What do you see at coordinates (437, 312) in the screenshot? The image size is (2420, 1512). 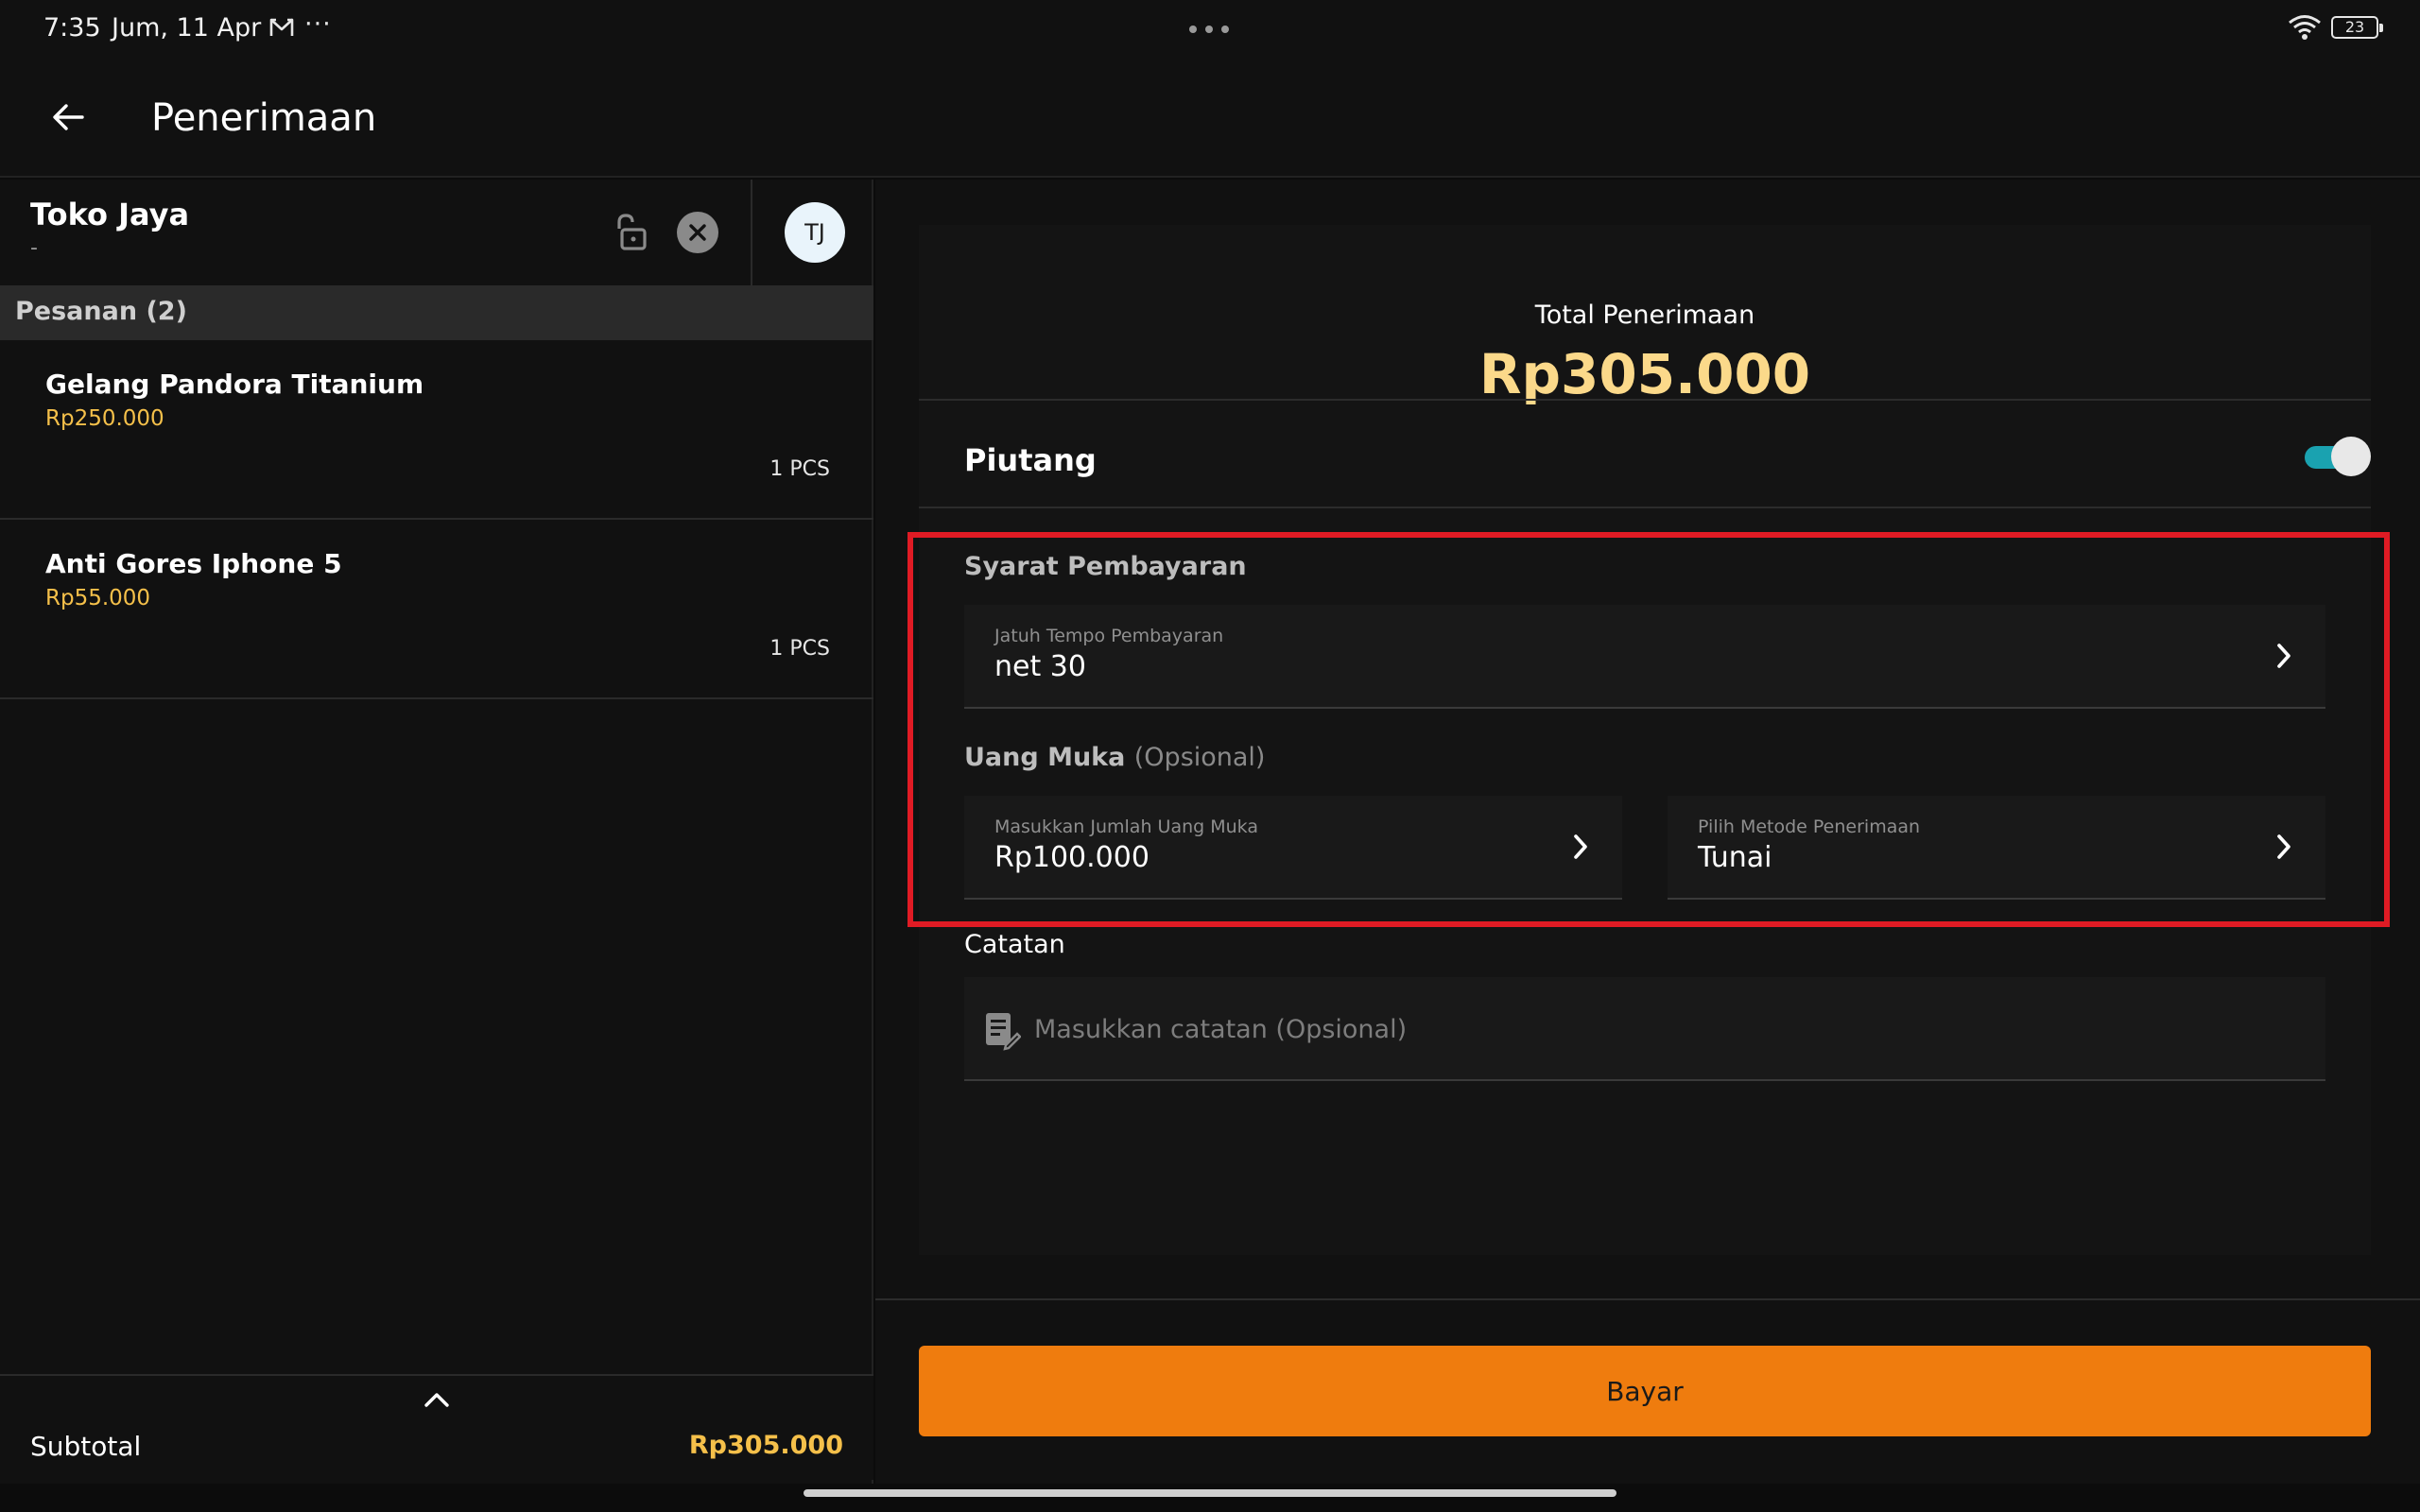 I see `orders-header: Pesanan (2)` at bounding box center [437, 312].